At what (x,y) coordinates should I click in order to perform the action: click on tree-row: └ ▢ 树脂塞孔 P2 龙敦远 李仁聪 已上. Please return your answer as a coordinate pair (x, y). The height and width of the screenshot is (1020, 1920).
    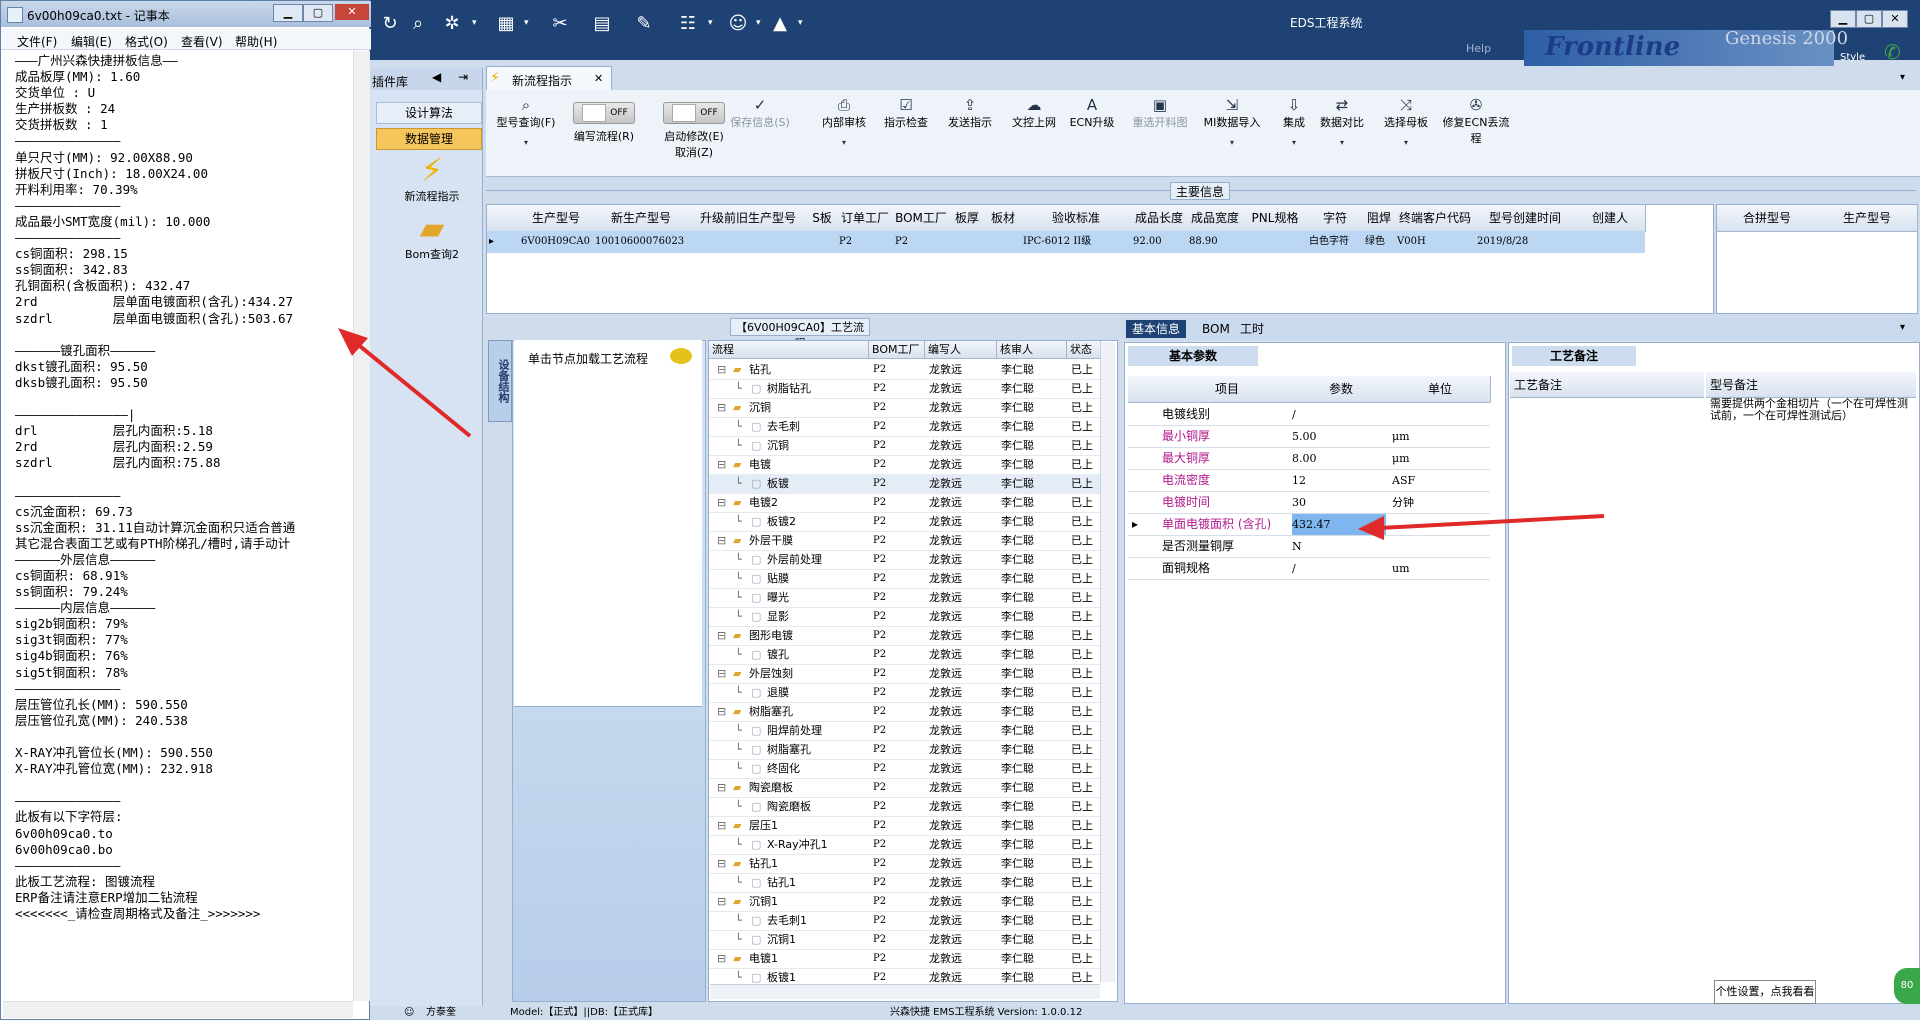
    Looking at the image, I should click on (905, 750).